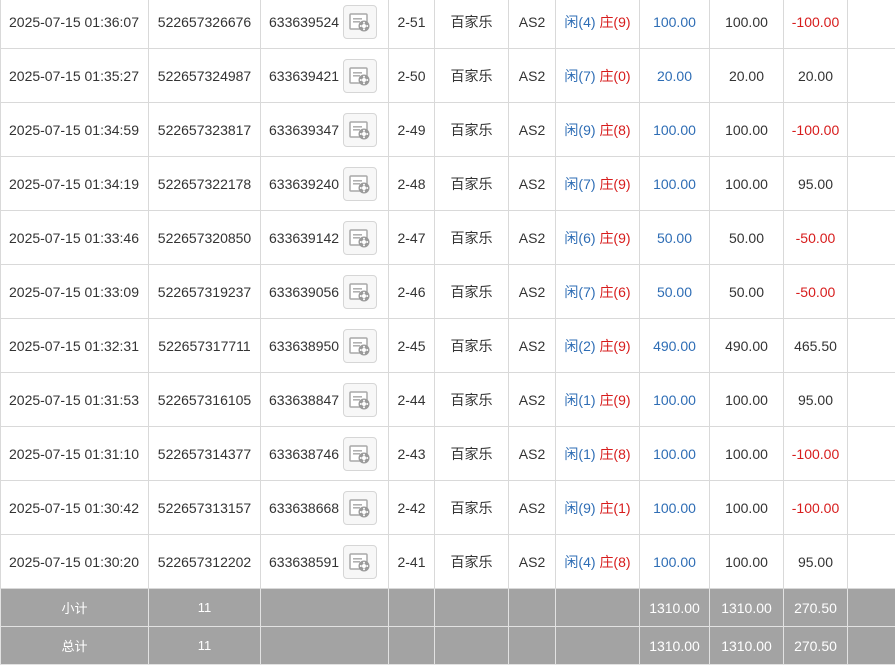  Describe the element at coordinates (448, 646) in the screenshot. I see `total-row: 总计 11 1310.00 1310.00 270.50` at that location.